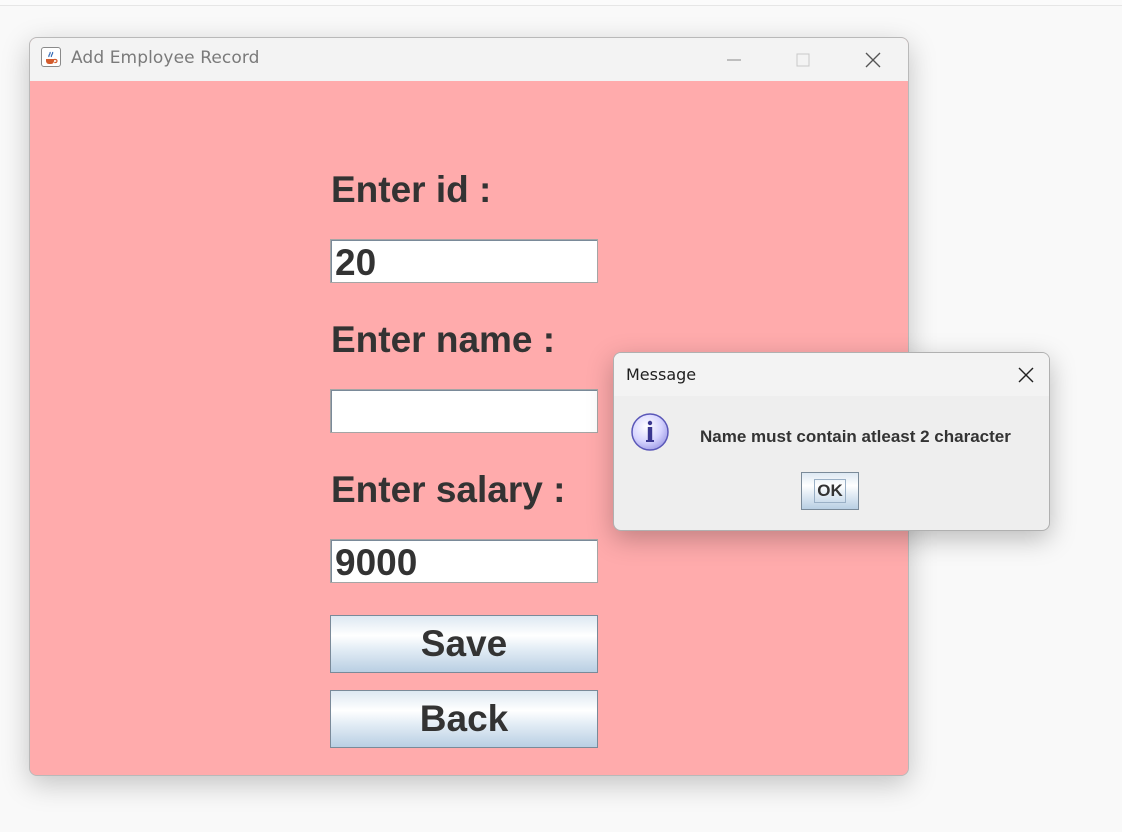  I want to click on dialog-titlebar: Message, so click(831, 374).